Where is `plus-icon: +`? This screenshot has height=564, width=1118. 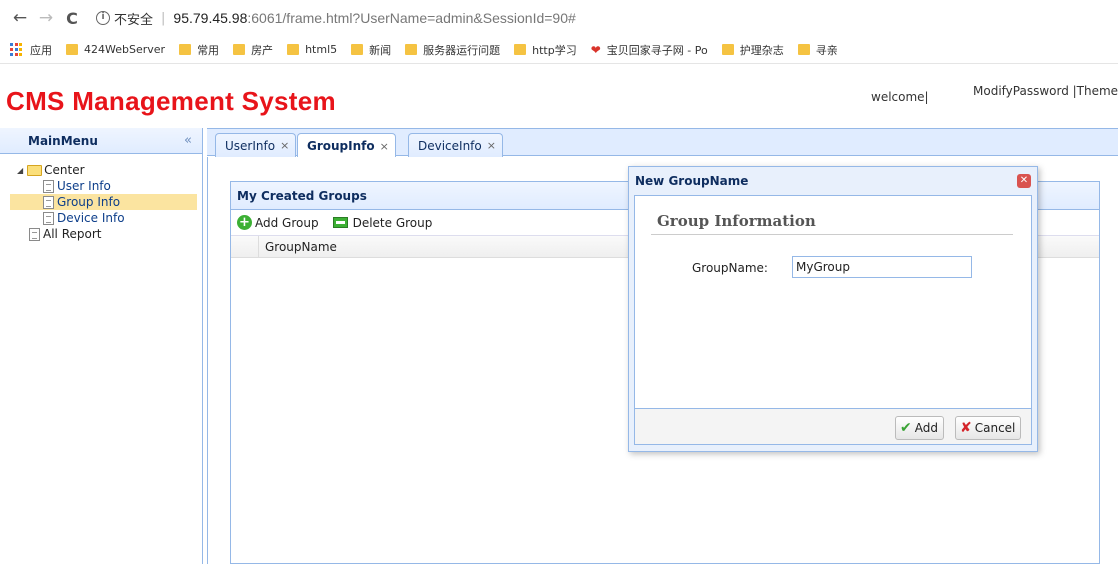 plus-icon: + is located at coordinates (244, 222).